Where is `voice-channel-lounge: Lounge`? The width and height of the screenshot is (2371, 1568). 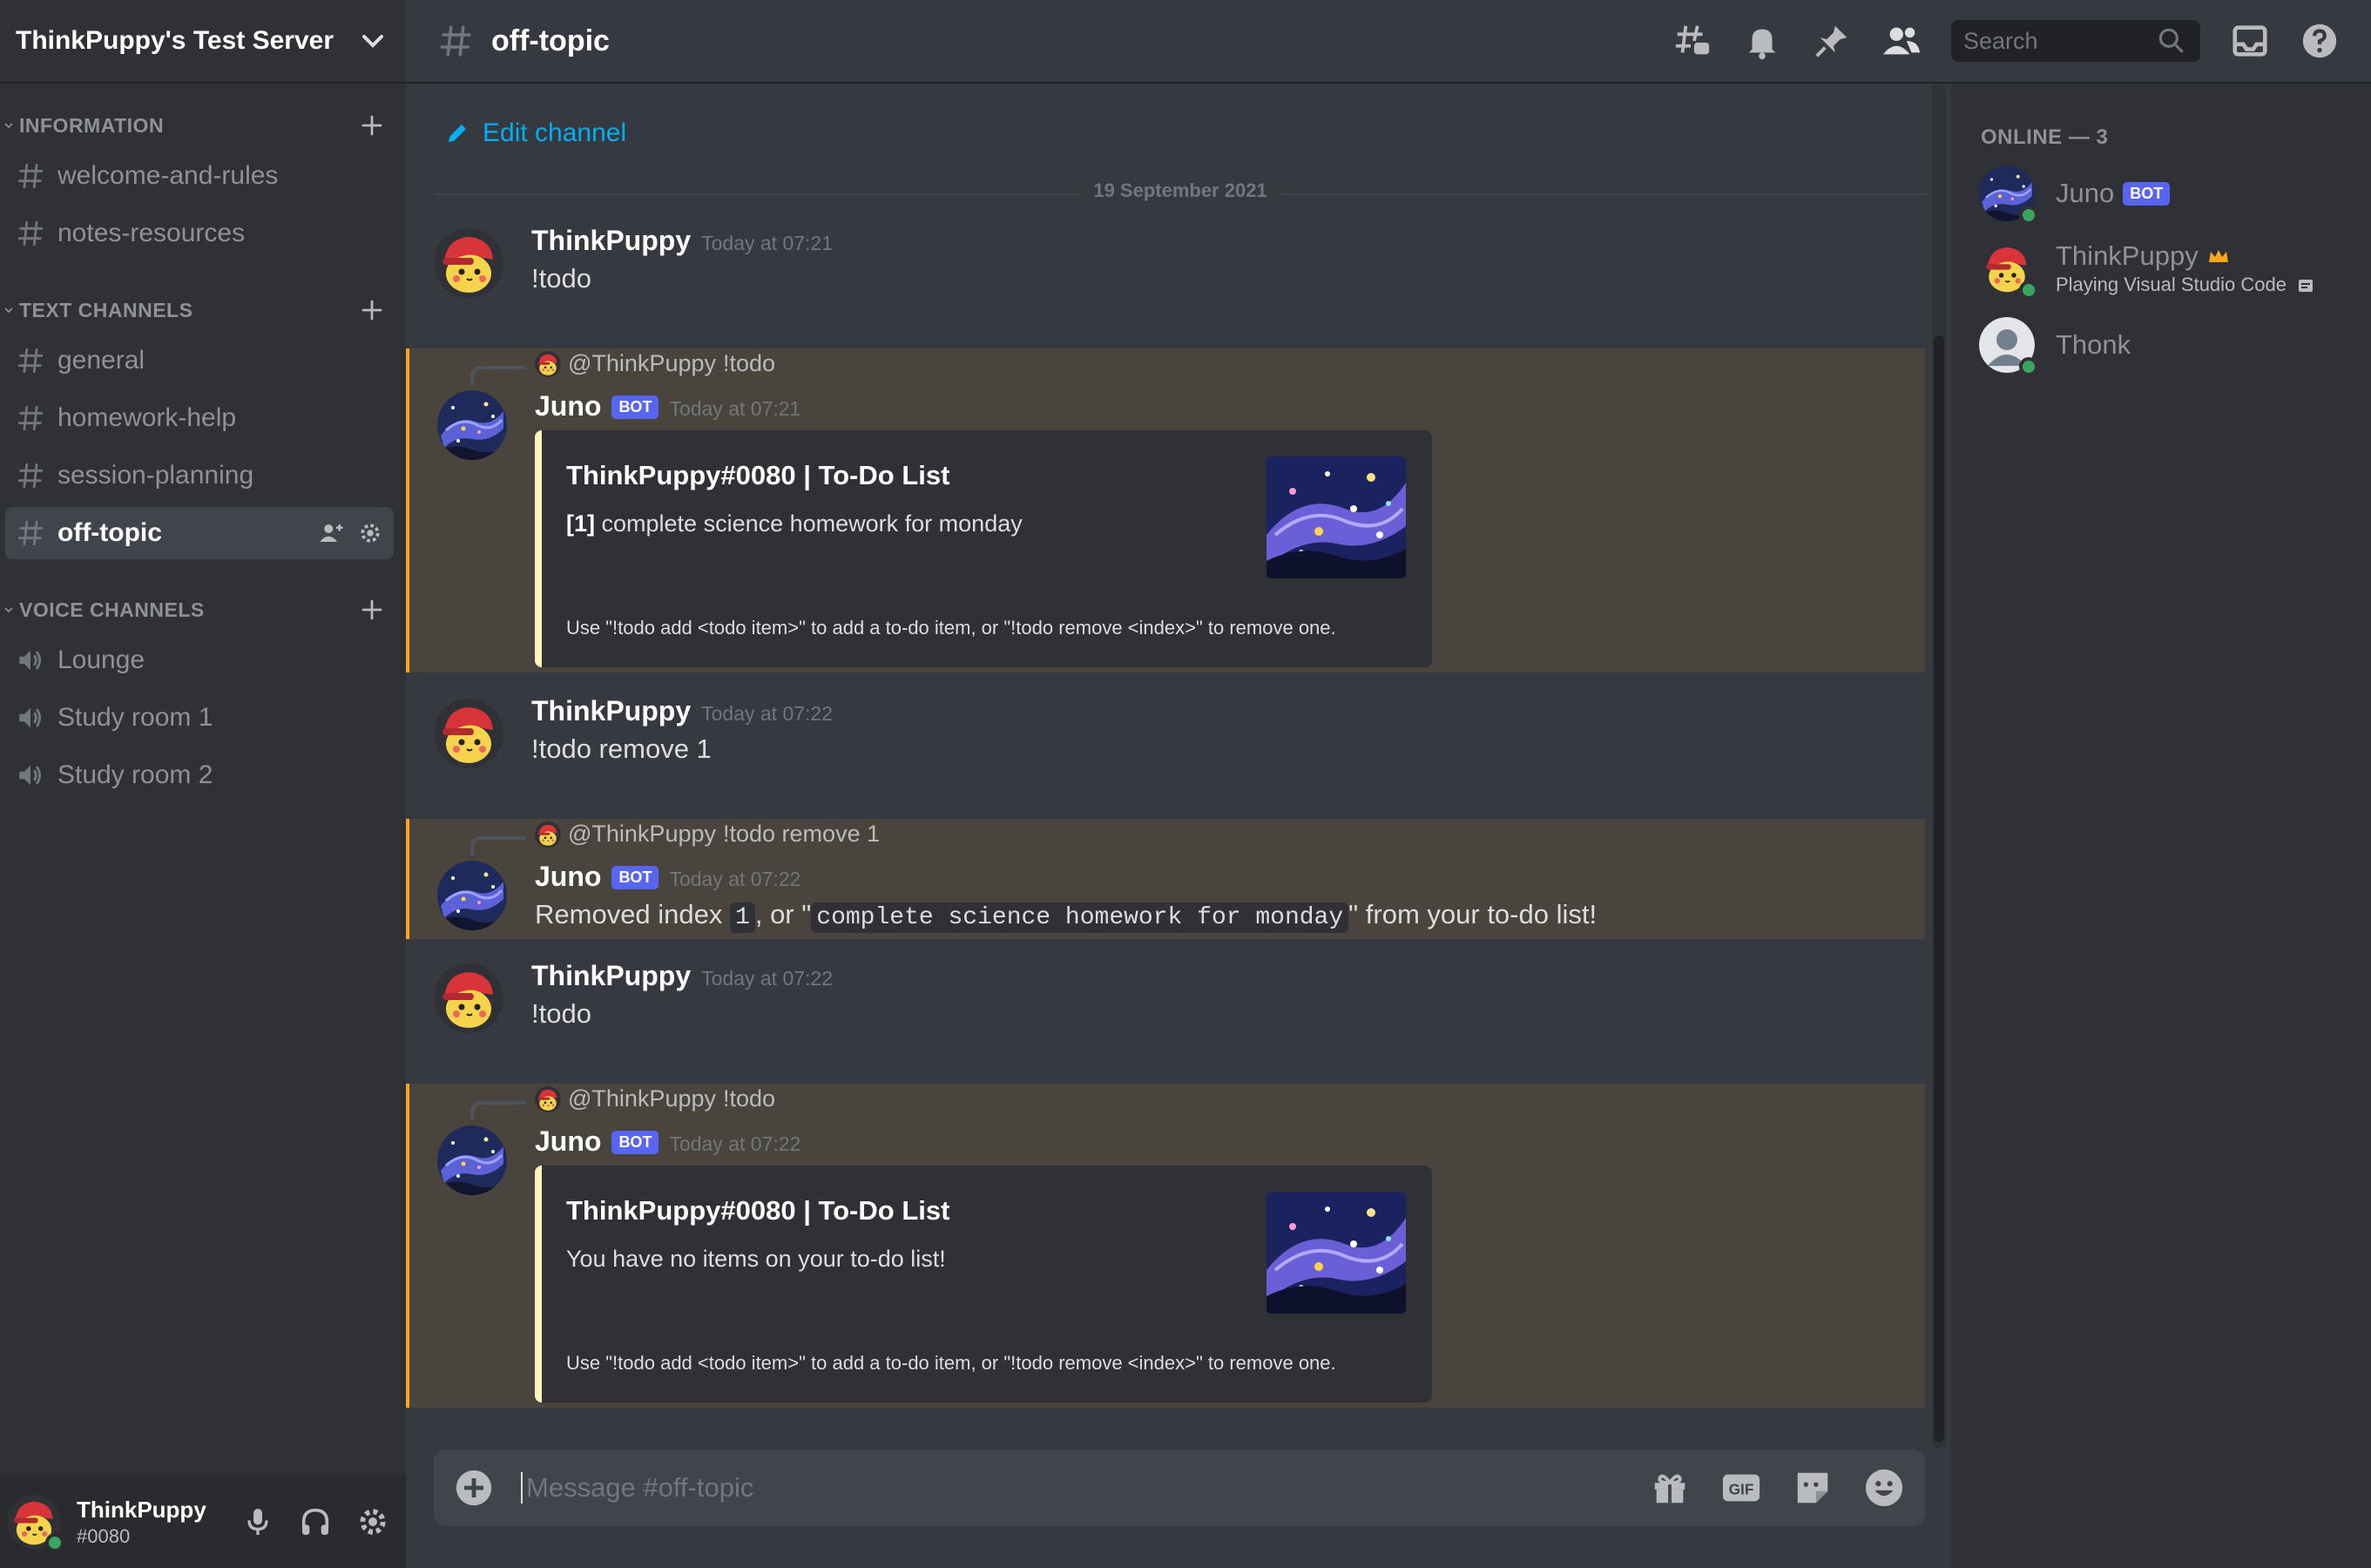 voice-channel-lounge: Lounge is located at coordinates (199, 660).